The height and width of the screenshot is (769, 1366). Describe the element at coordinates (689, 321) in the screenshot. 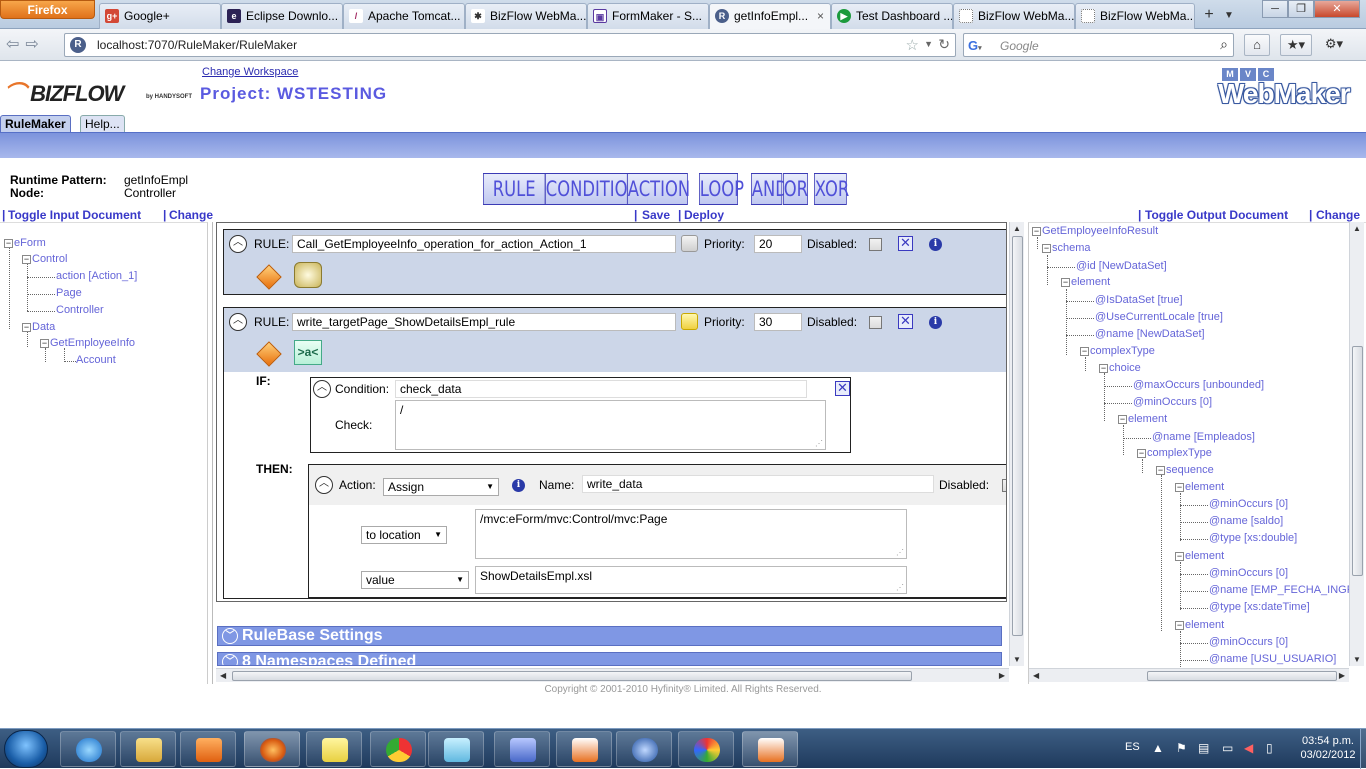

I see `rule-notes-icon` at that location.